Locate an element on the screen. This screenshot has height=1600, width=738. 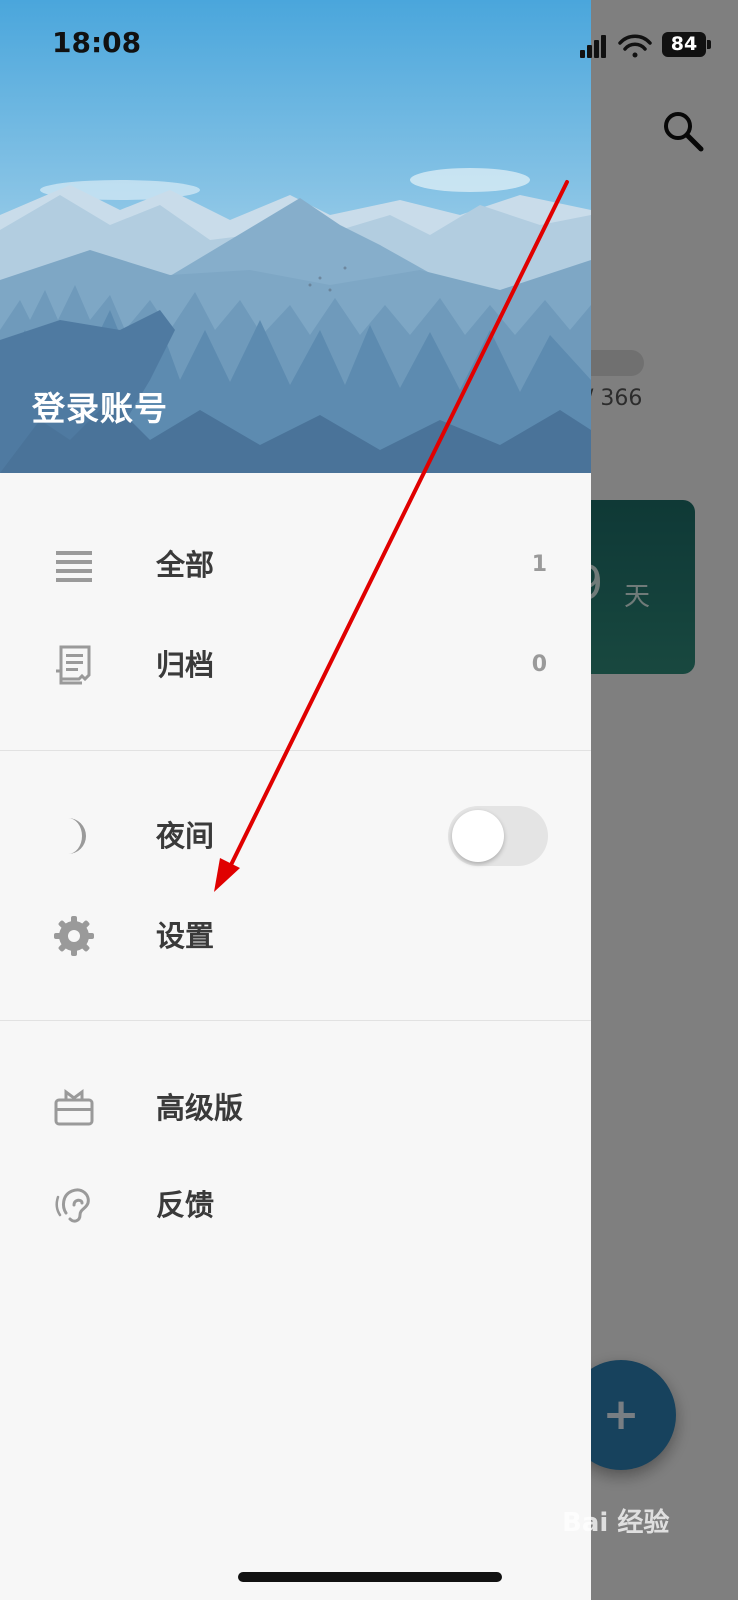
home-indicator is located at coordinates (370, 1577).